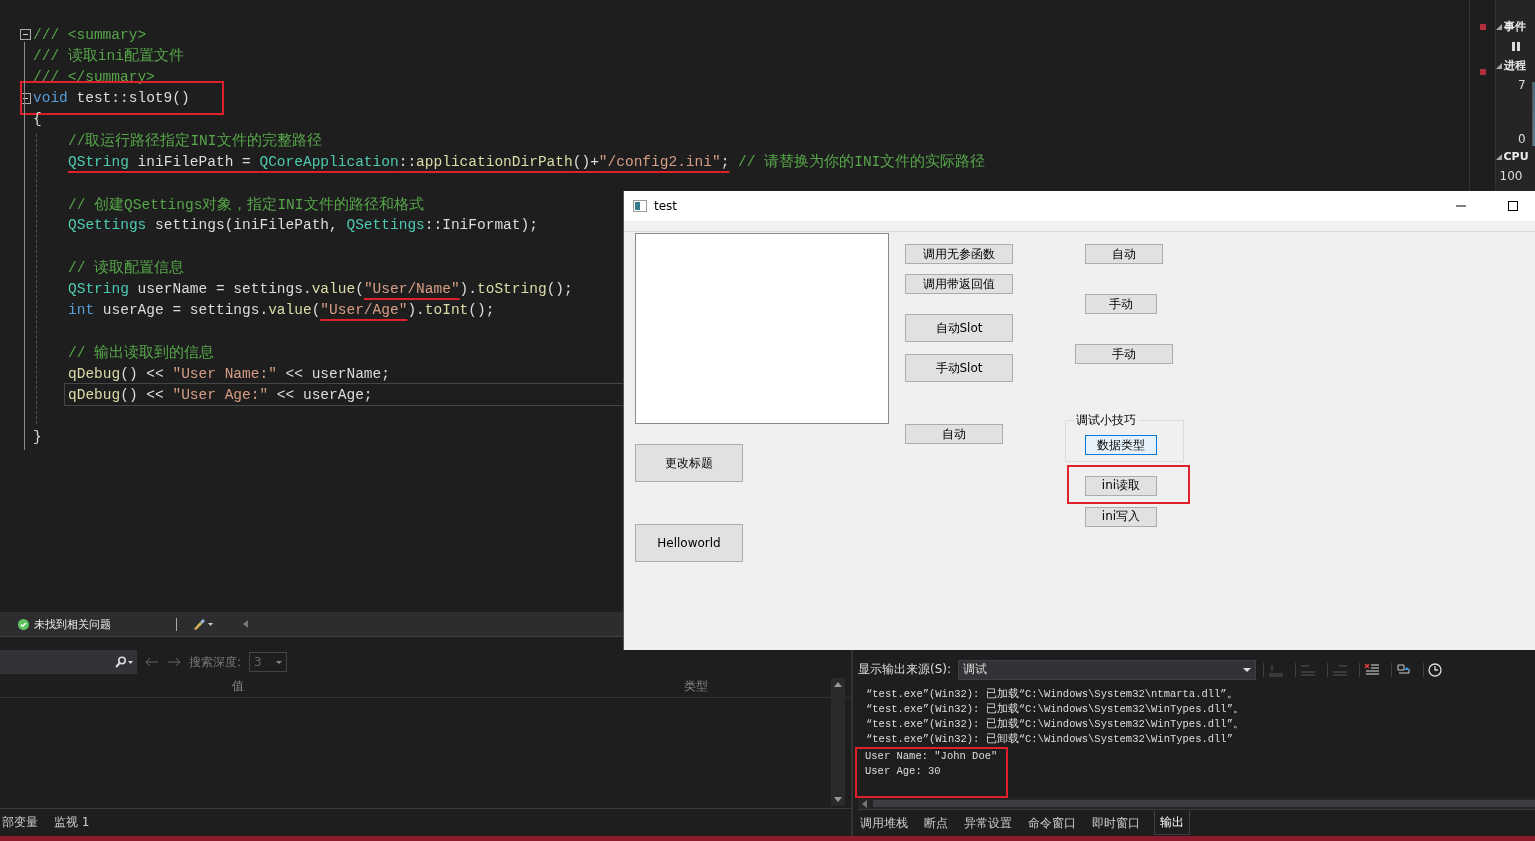 This screenshot has height=841, width=1535. I want to click on code-token: ()+, so click(585, 161).